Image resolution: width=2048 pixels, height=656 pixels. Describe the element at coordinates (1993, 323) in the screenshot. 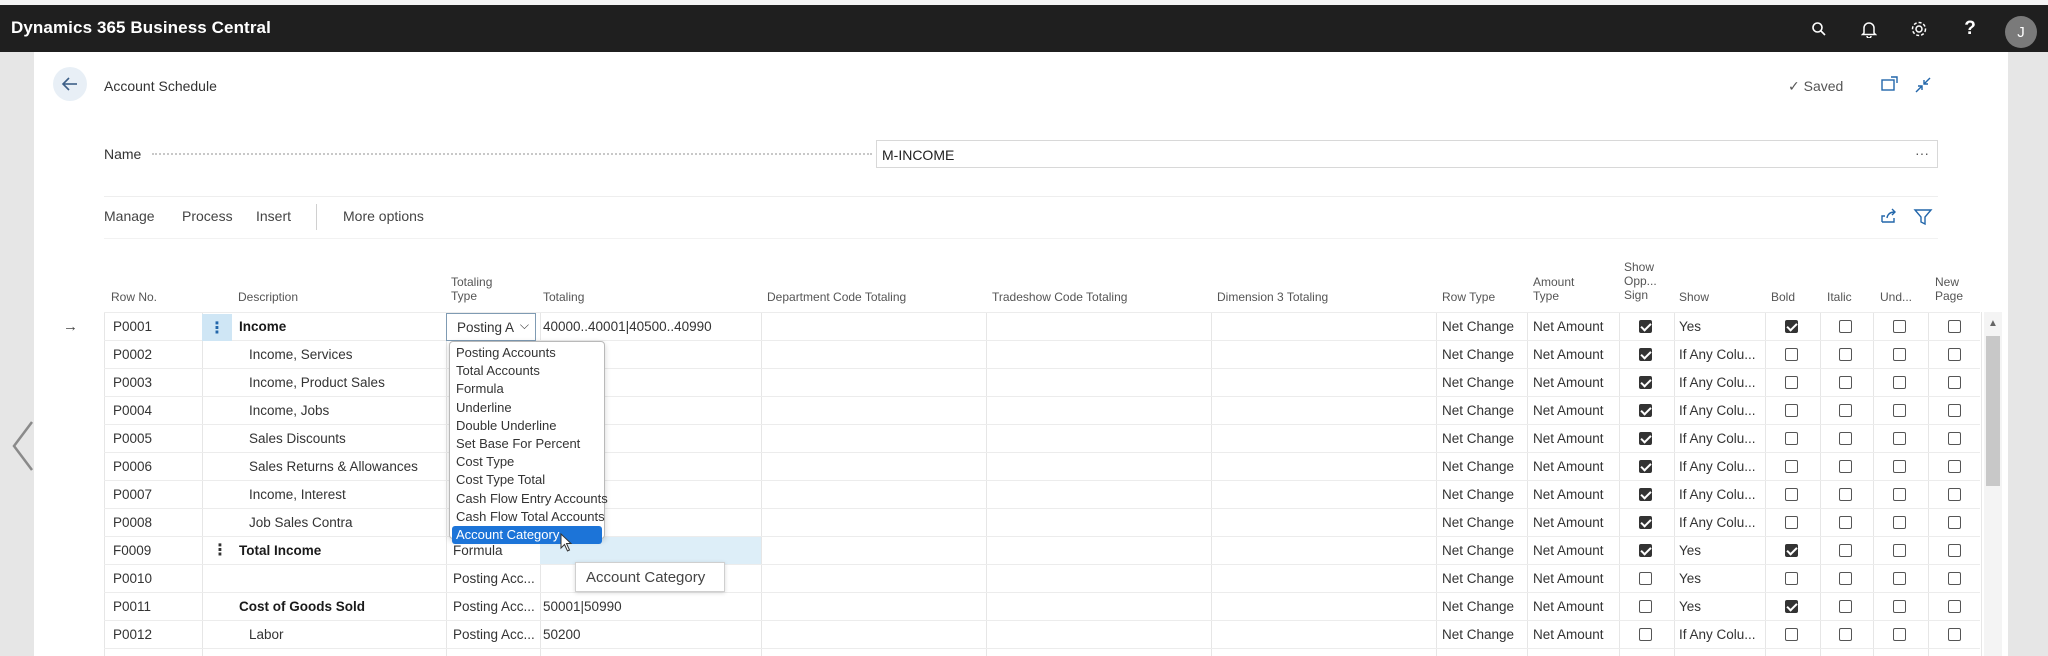

I see `scroll-up-icon: ▲` at that location.